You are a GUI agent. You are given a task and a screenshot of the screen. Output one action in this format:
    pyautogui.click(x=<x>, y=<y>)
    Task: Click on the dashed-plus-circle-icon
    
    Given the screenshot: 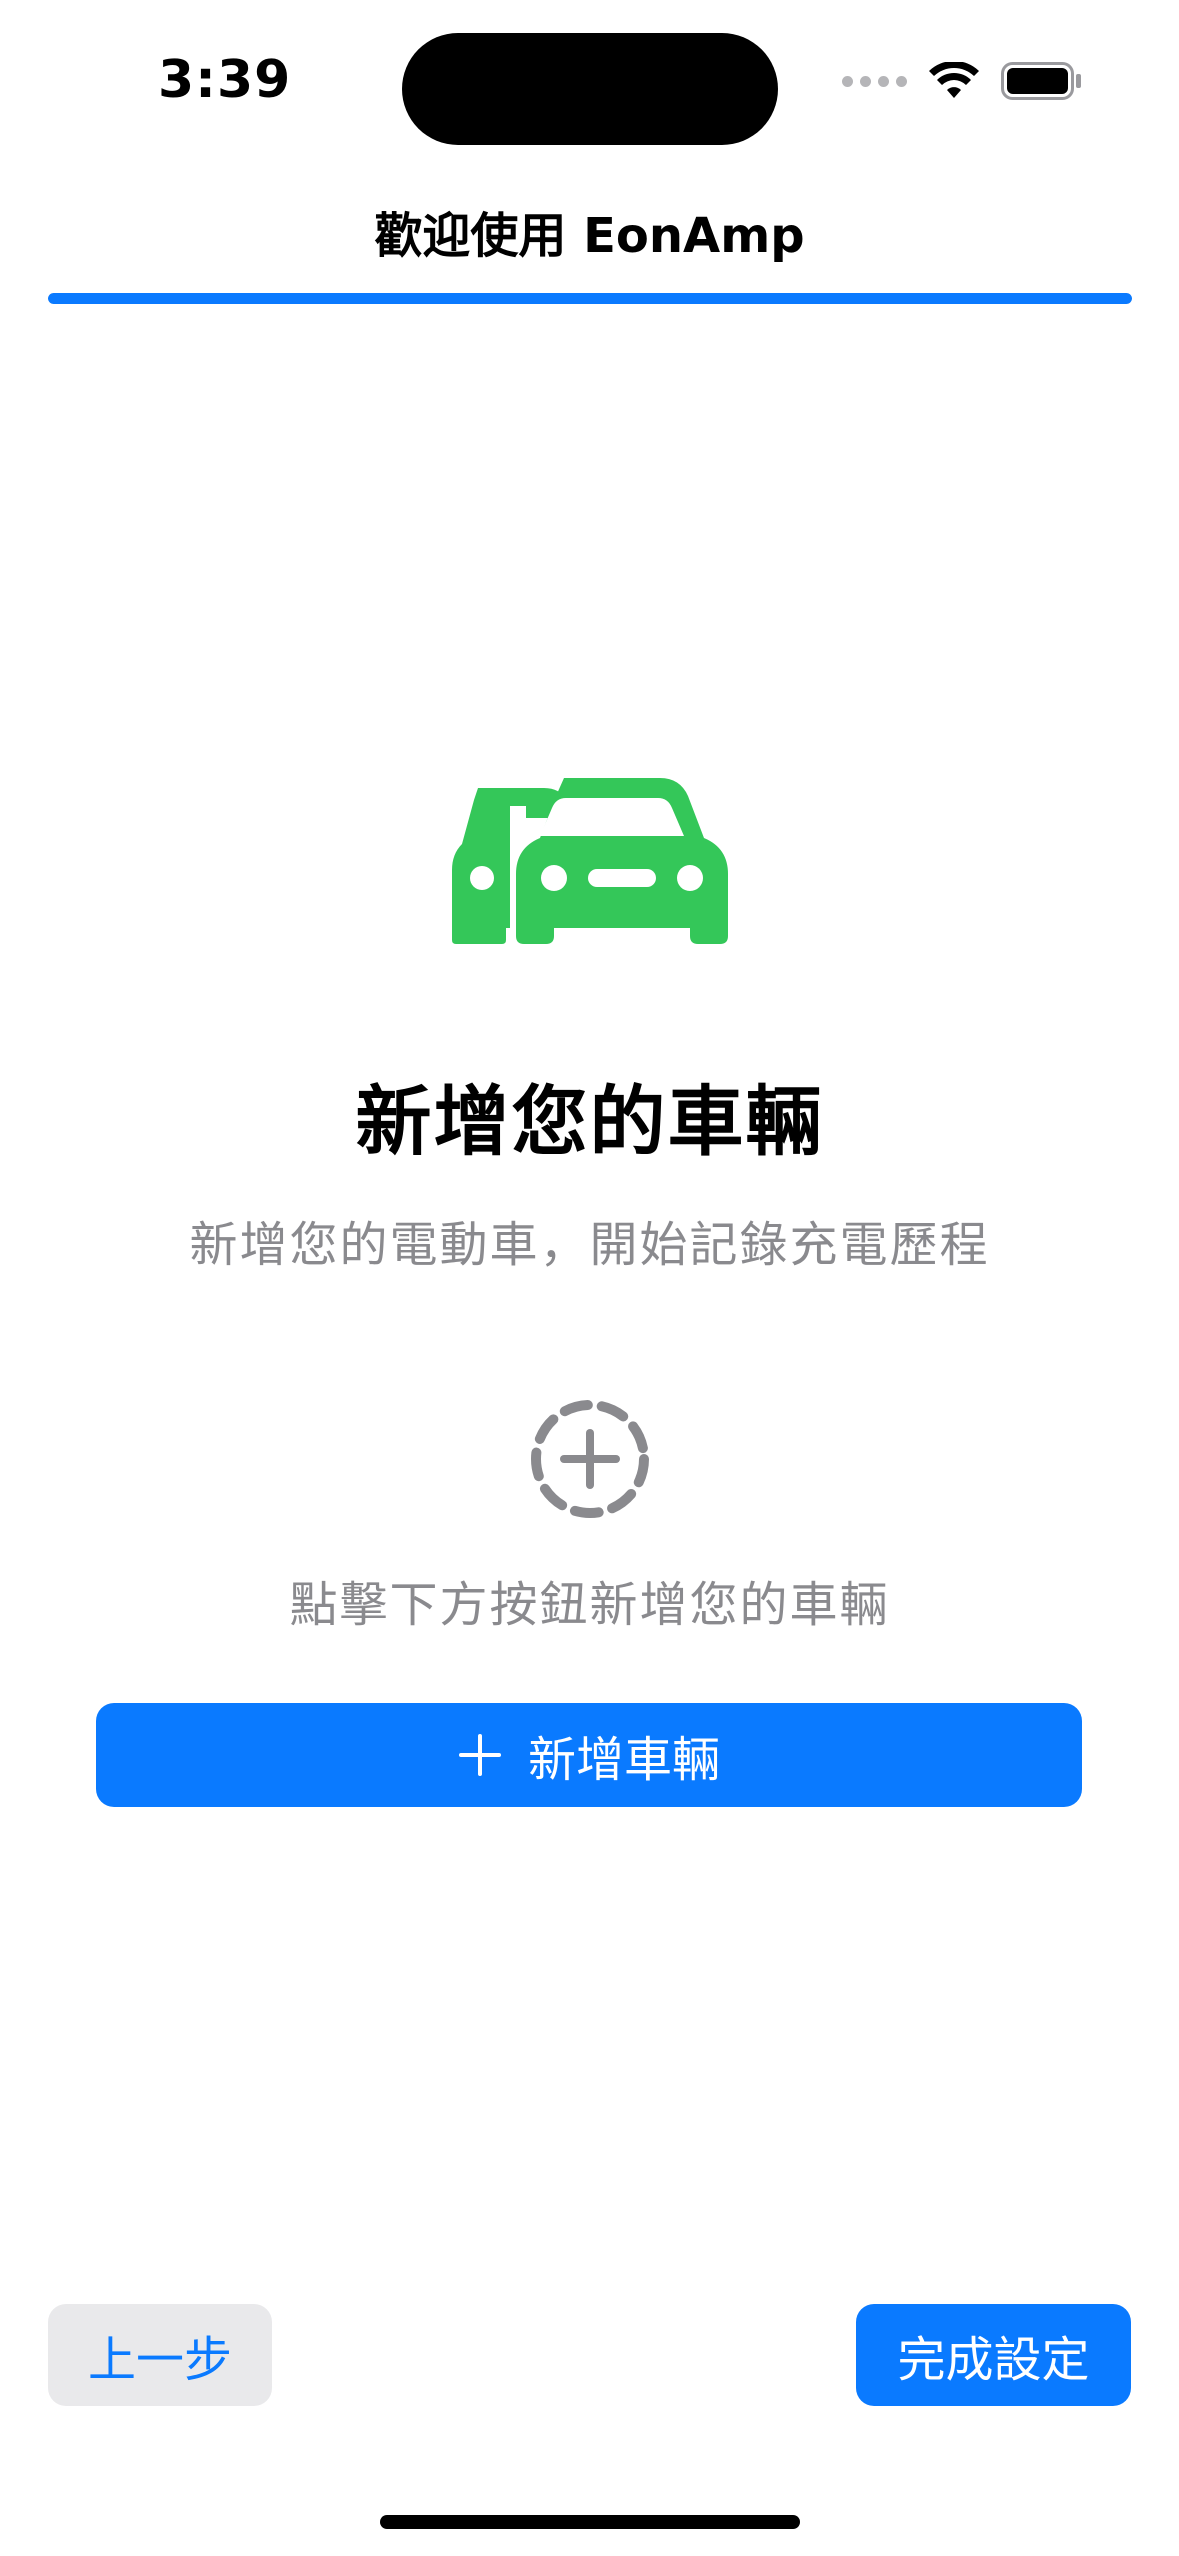 What is the action you would take?
    pyautogui.click(x=590, y=1459)
    